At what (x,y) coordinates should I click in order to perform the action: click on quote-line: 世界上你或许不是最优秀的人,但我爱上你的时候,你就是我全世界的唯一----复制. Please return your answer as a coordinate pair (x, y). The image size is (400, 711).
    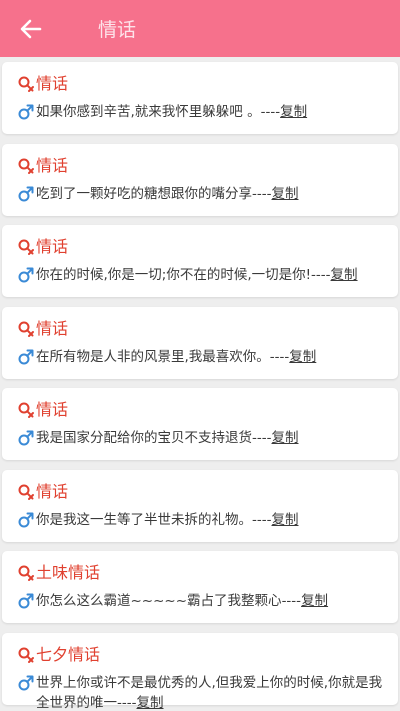
    Looking at the image, I should click on (212, 692).